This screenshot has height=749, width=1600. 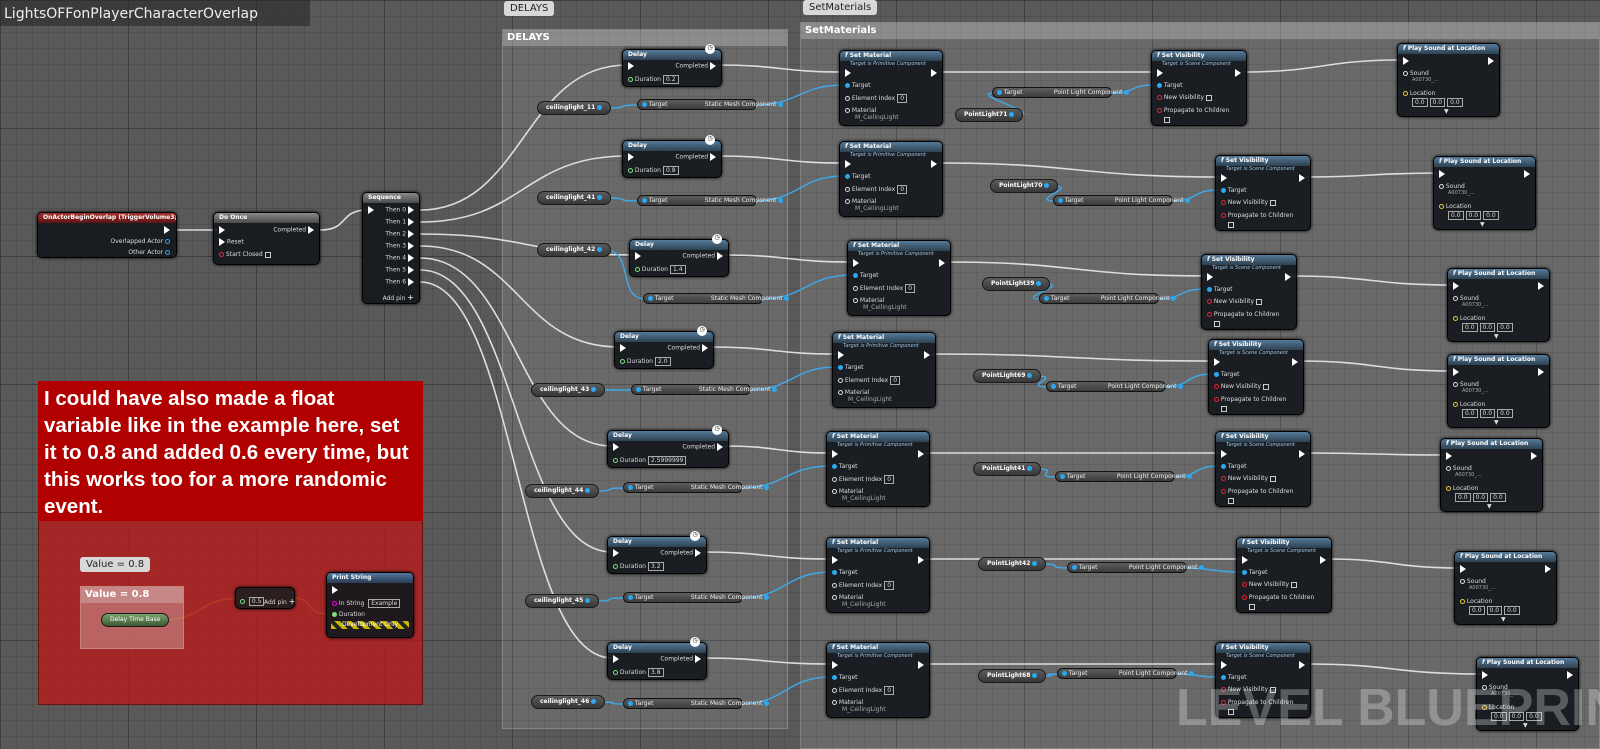 I want to click on material-value: M_CeilingLight, so click(x=864, y=498).